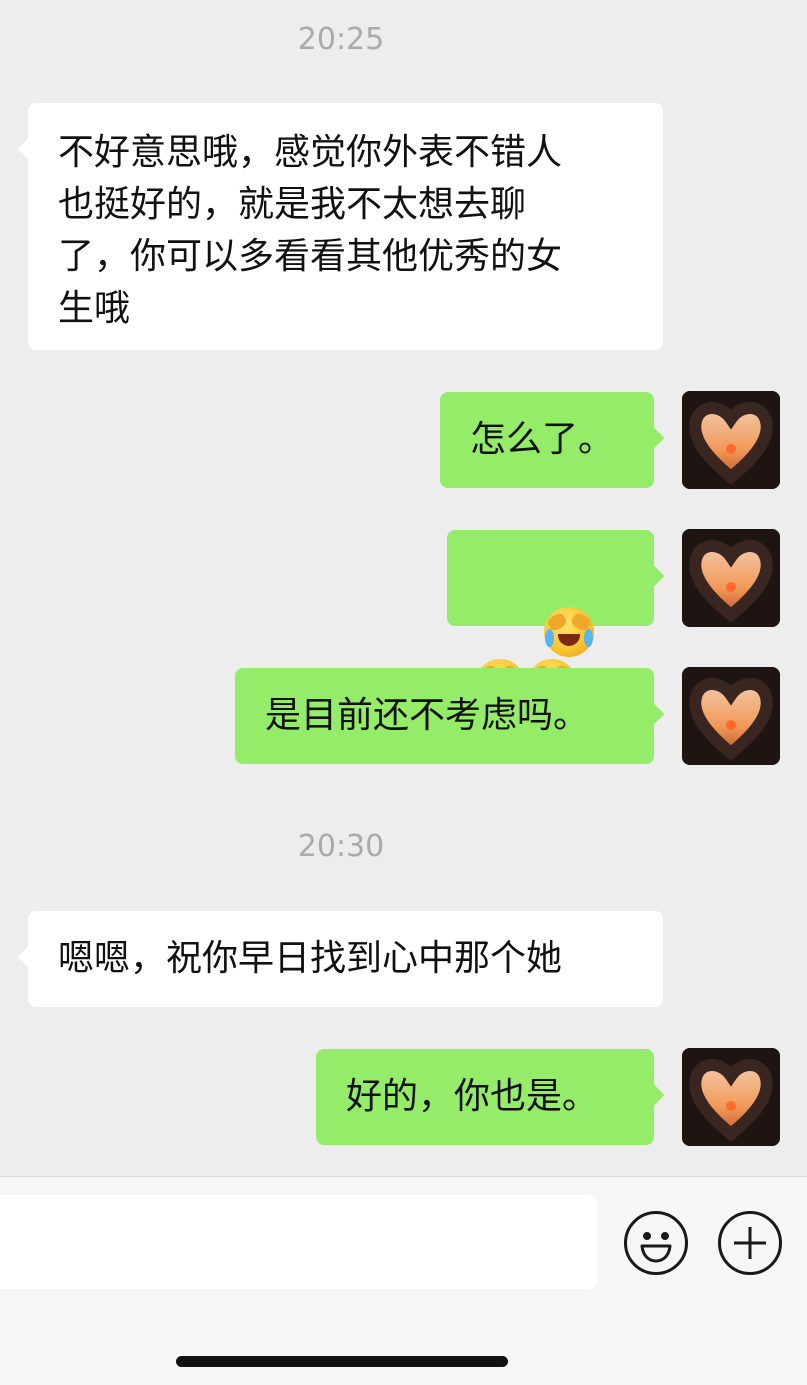  I want to click on emoji-button, so click(656, 1243).